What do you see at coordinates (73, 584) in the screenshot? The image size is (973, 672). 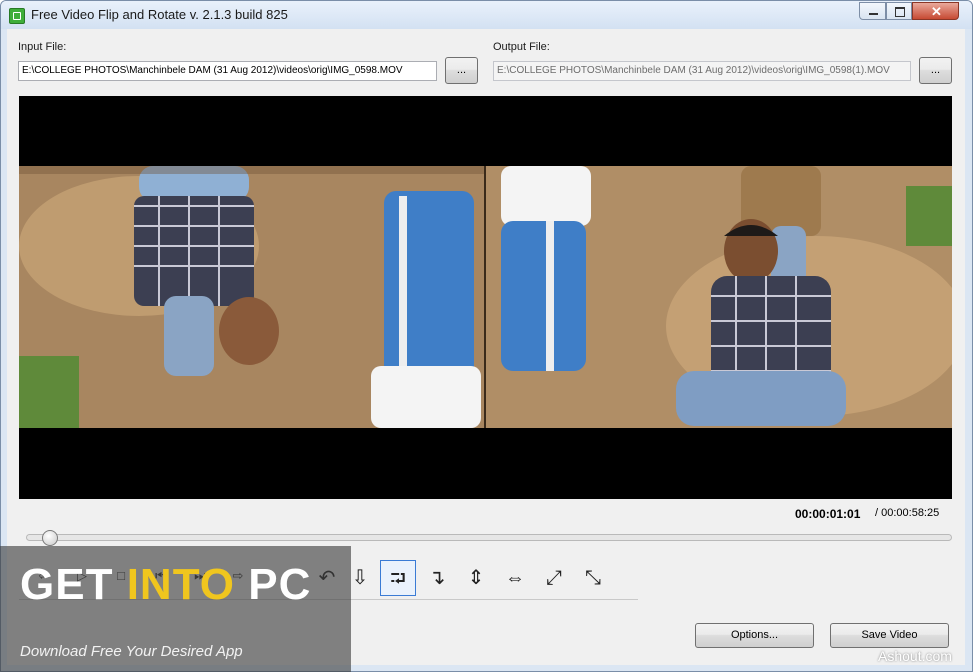 I see `watermark-get: GET` at bounding box center [73, 584].